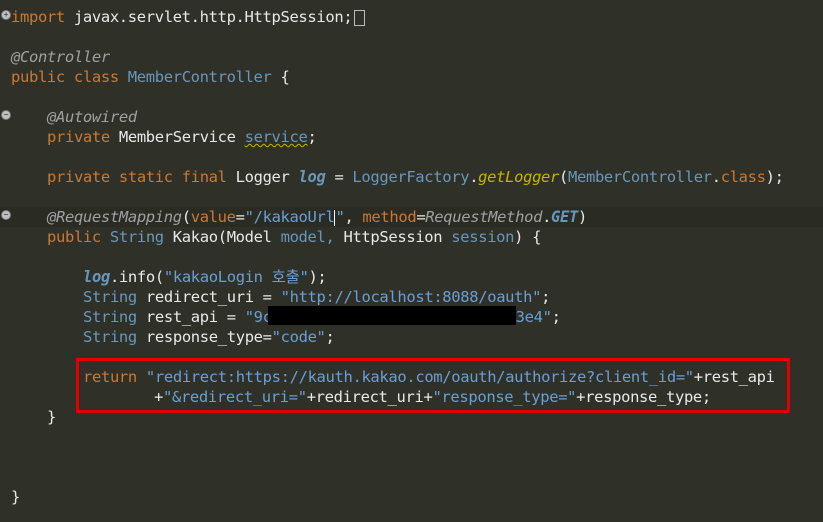 The width and height of the screenshot is (823, 522). What do you see at coordinates (150, 77) in the screenshot?
I see `code-line-class-declaration: public class MemberController {` at bounding box center [150, 77].